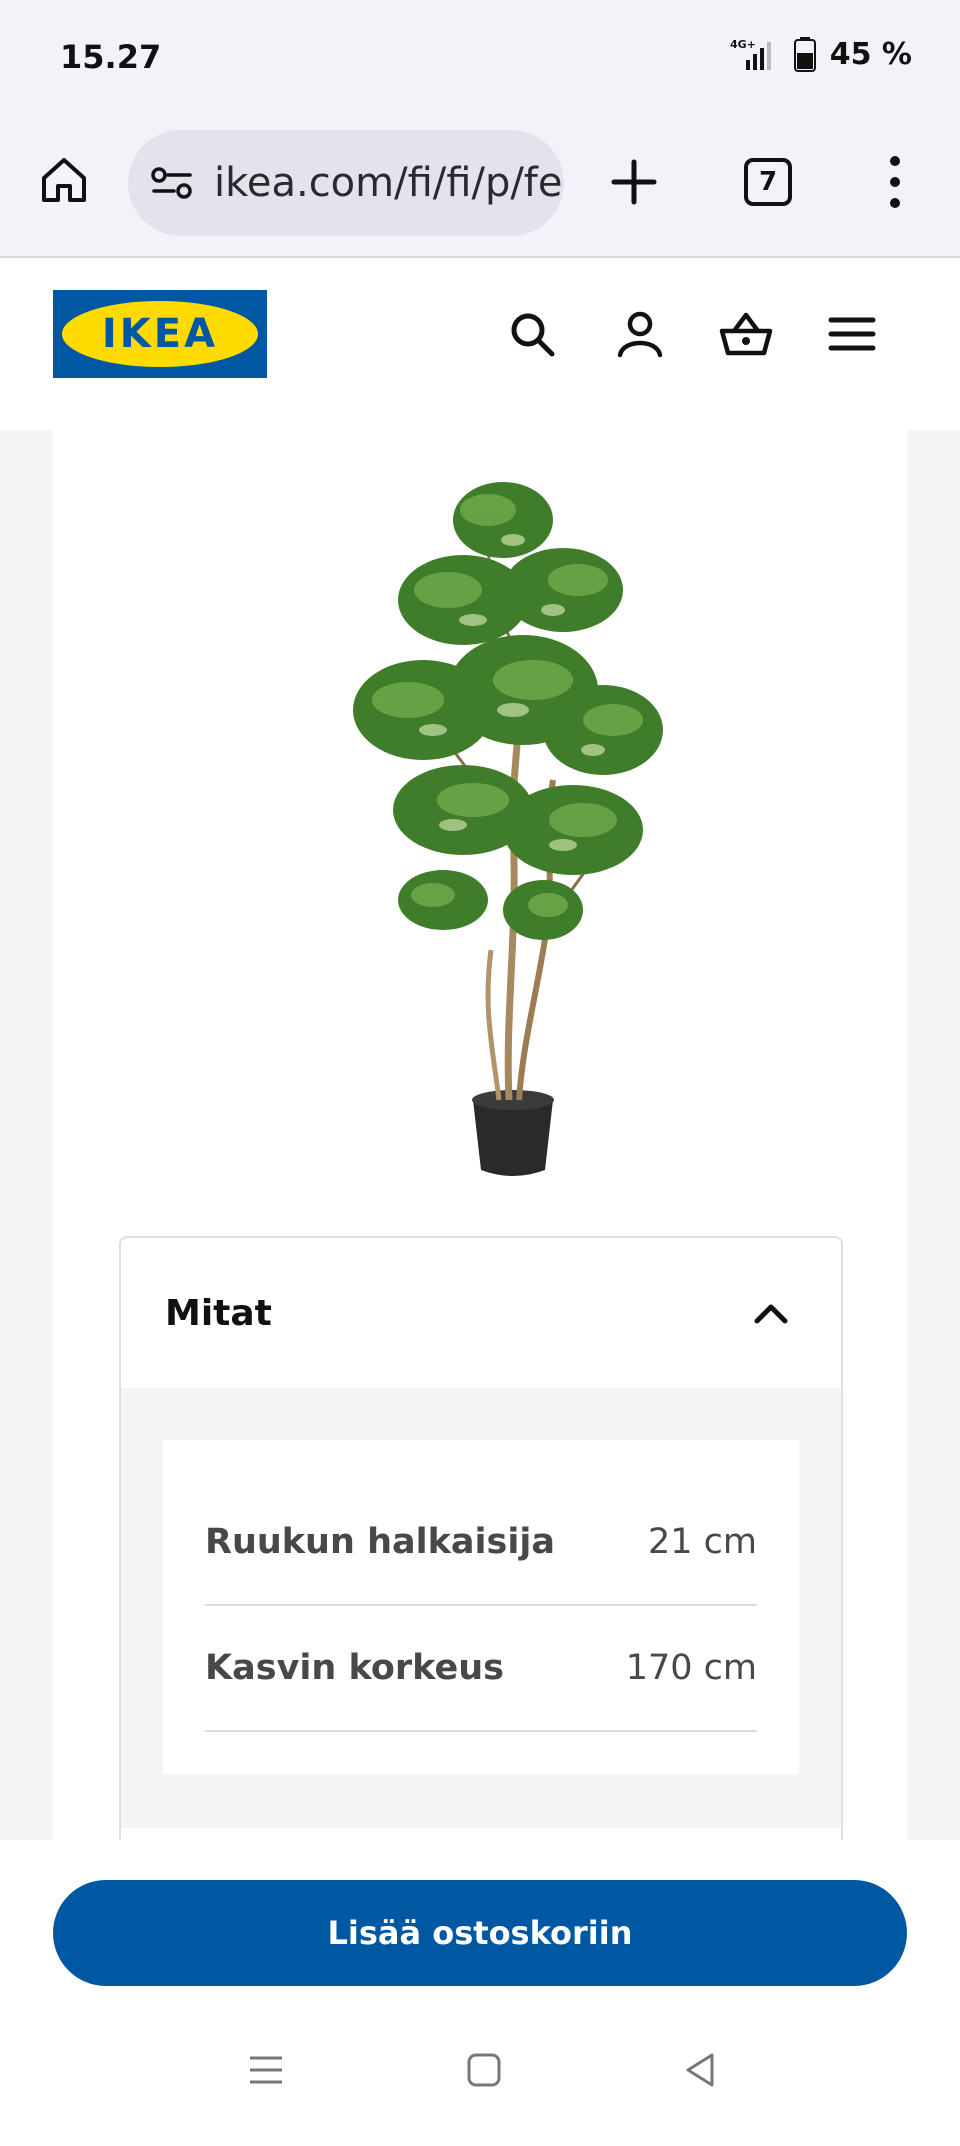 The height and width of the screenshot is (2146, 960). I want to click on system-navigation-bar, so click(480, 2068).